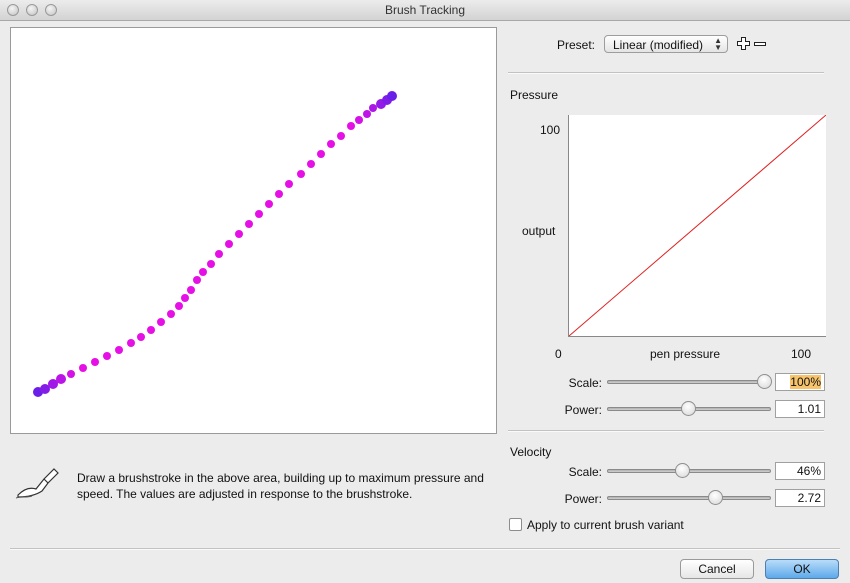  What do you see at coordinates (682, 470) in the screenshot?
I see `velocity-scale-knob` at bounding box center [682, 470].